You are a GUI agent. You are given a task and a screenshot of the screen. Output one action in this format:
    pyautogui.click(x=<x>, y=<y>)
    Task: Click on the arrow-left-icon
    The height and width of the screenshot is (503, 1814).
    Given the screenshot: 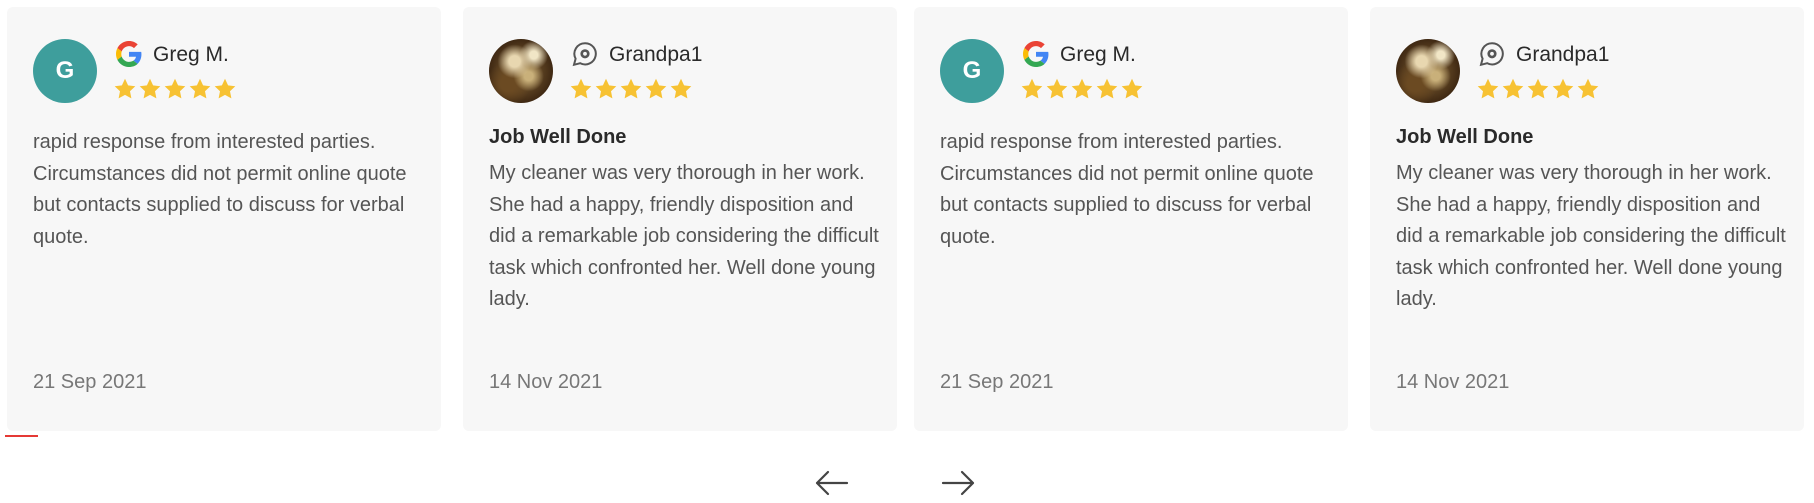 What is the action you would take?
    pyautogui.click(x=832, y=483)
    